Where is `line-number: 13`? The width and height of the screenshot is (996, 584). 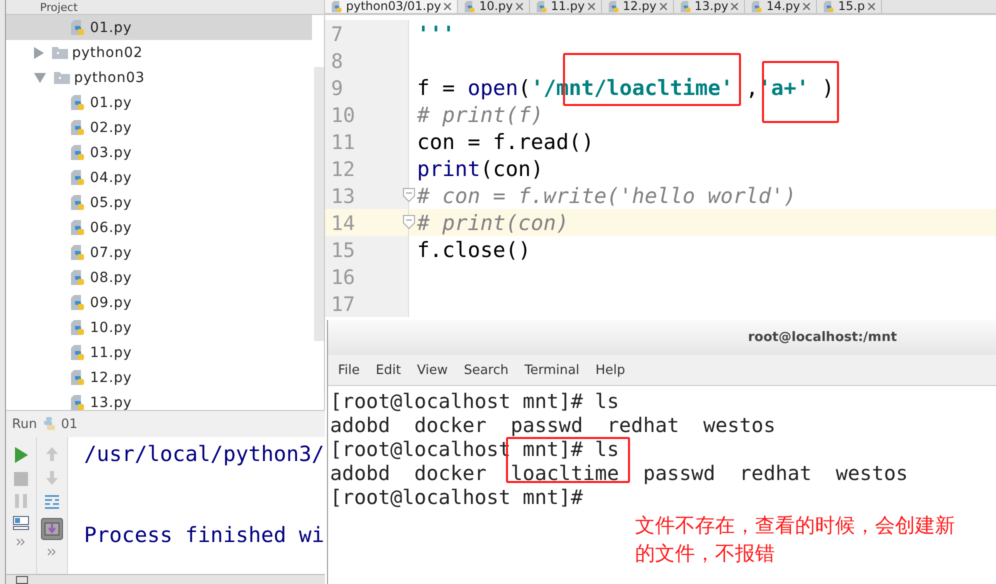 line-number: 13 is located at coordinates (343, 196).